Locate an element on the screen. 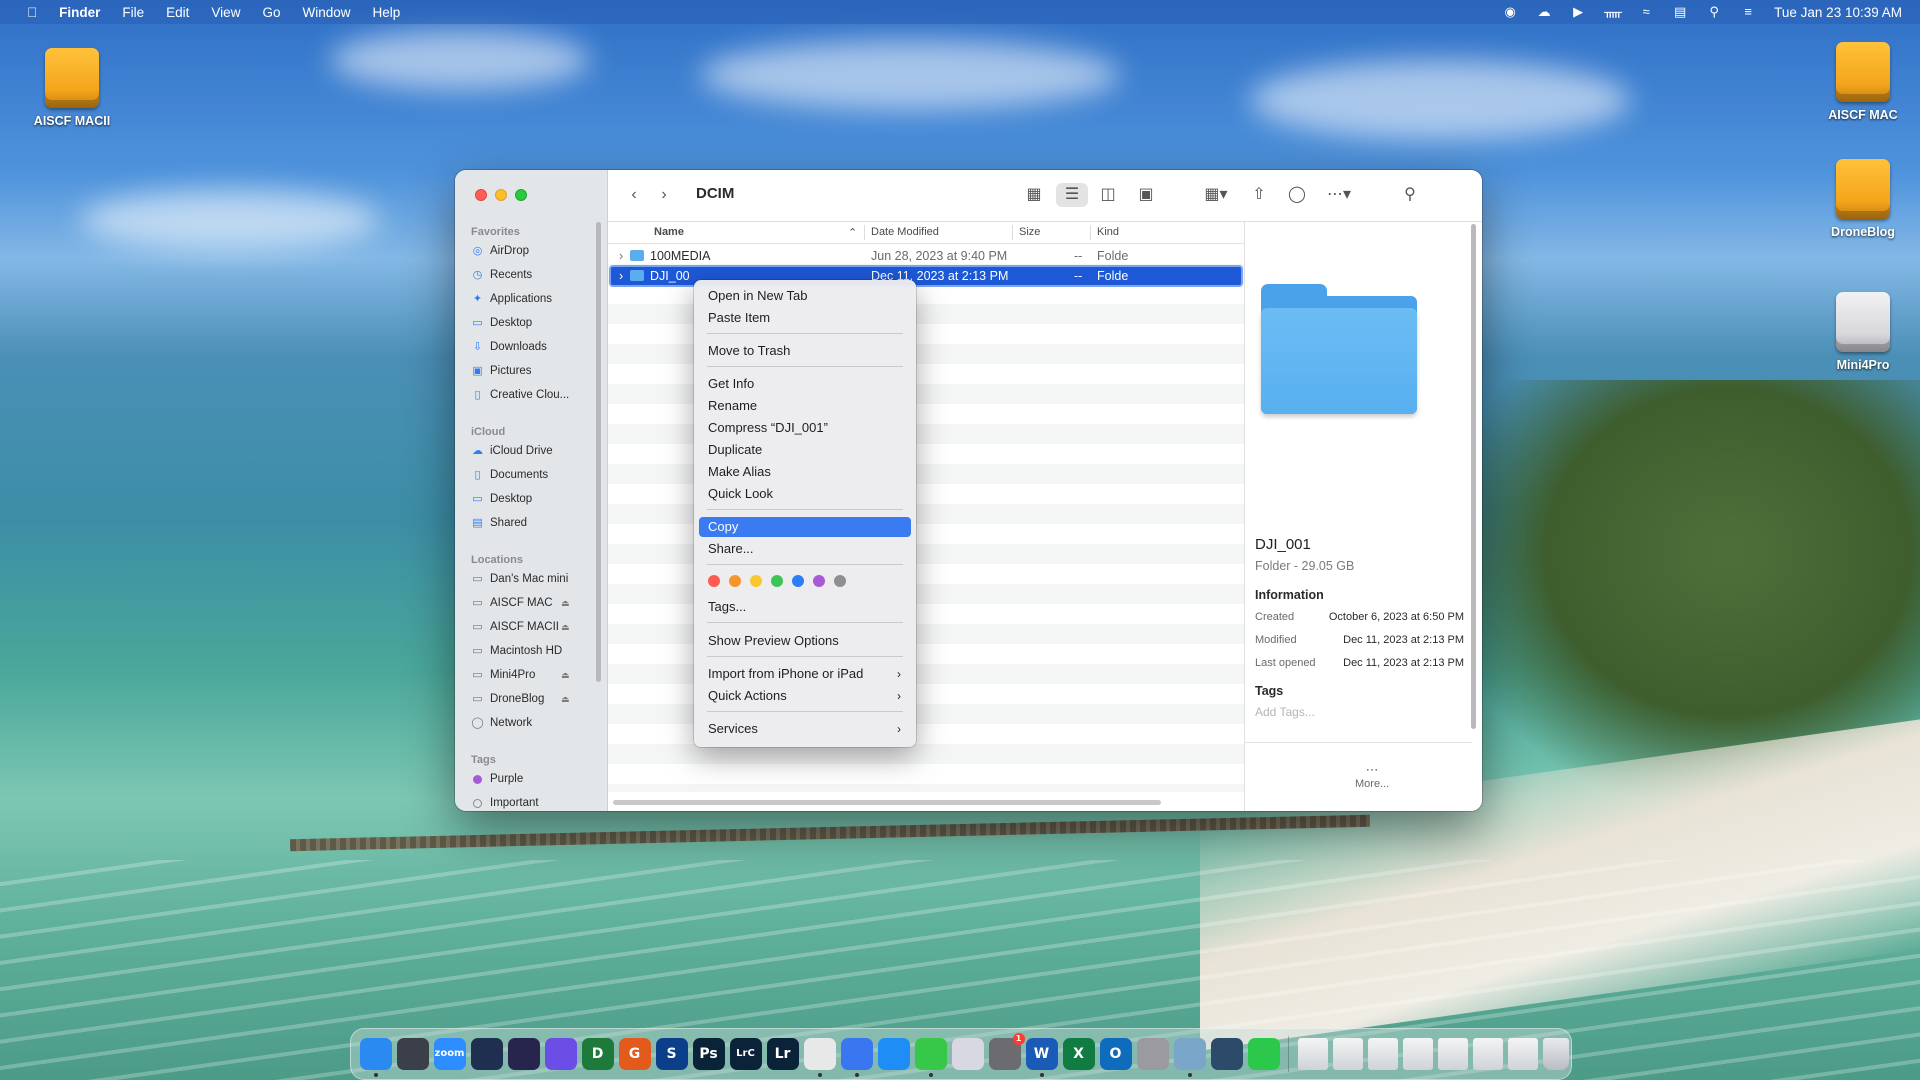  menu-go: Go is located at coordinates (271, 12).